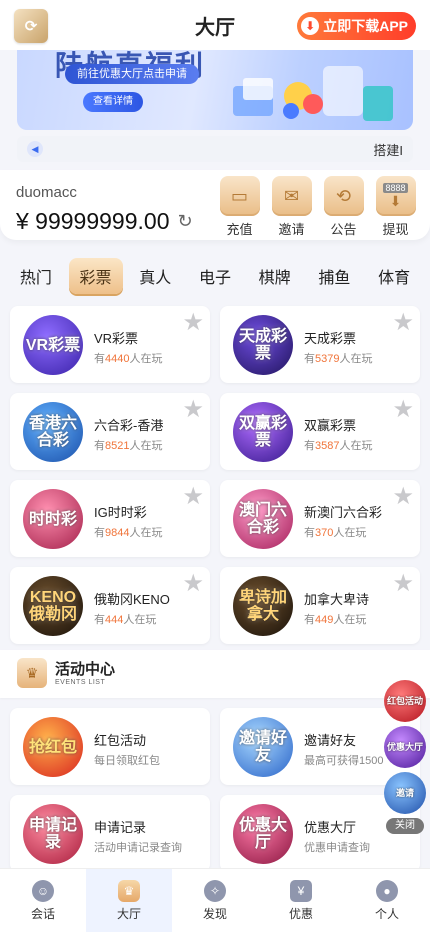 The image size is (430, 932). What do you see at coordinates (388, 150) in the screenshot?
I see `marquee-text: 搭建I` at bounding box center [388, 150].